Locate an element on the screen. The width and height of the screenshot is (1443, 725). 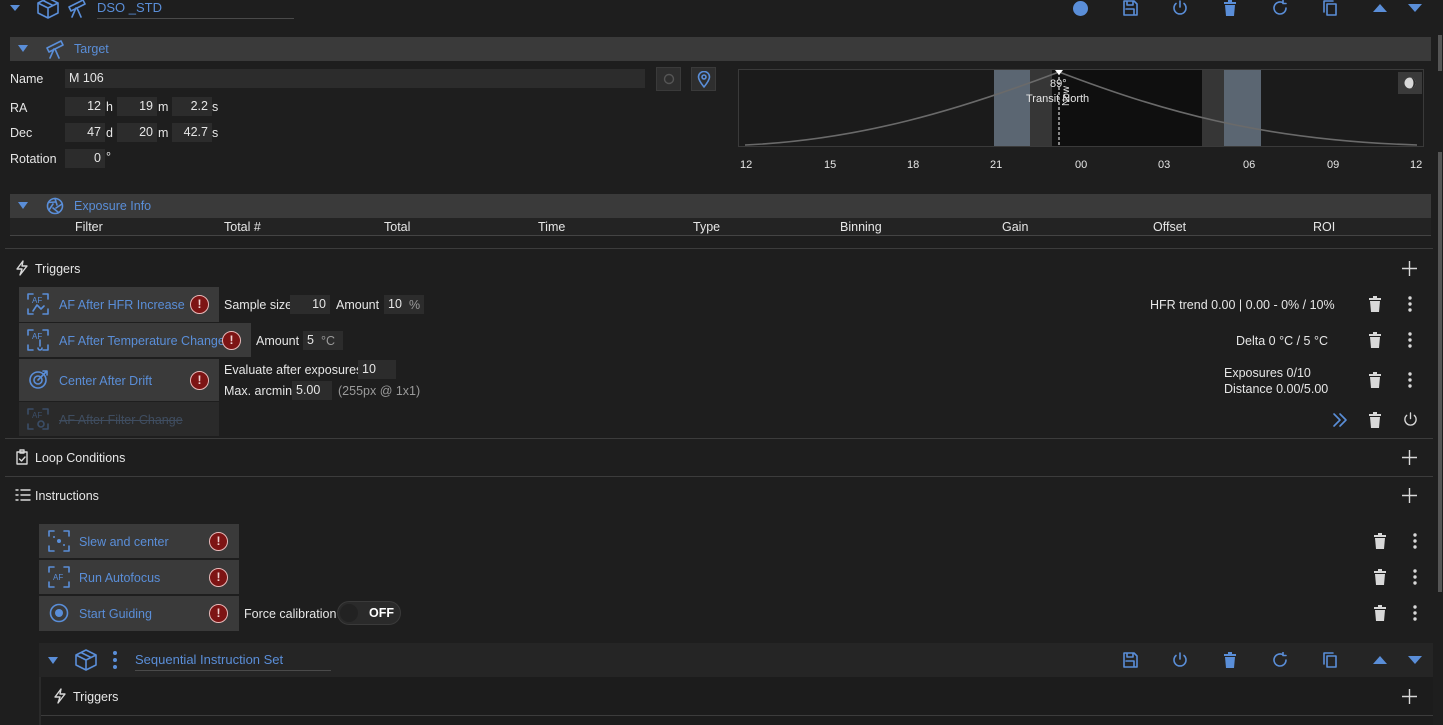
dec-seconds-field: 42.7 is located at coordinates (192, 132).